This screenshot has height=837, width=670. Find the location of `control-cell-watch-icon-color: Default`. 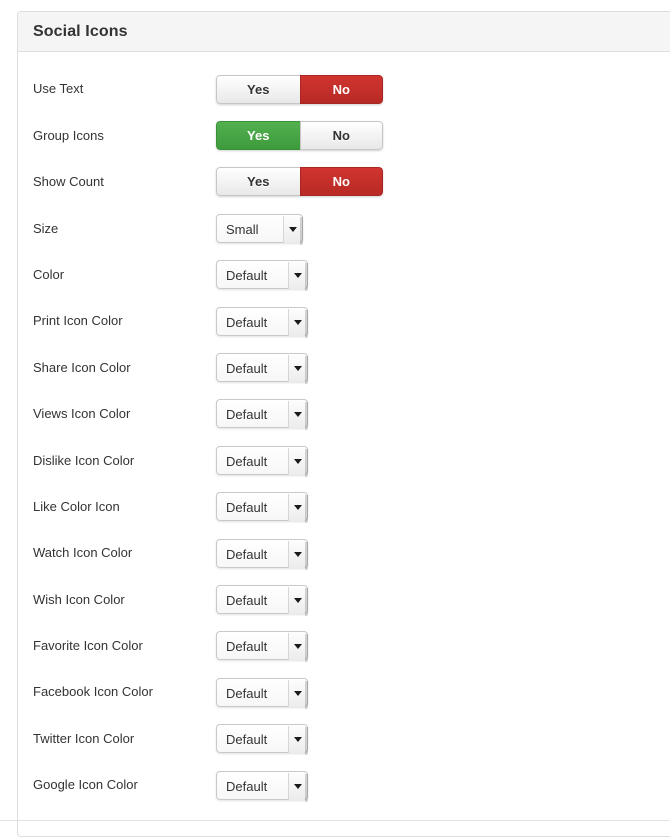

control-cell-watch-icon-color: Default is located at coordinates (443, 554).